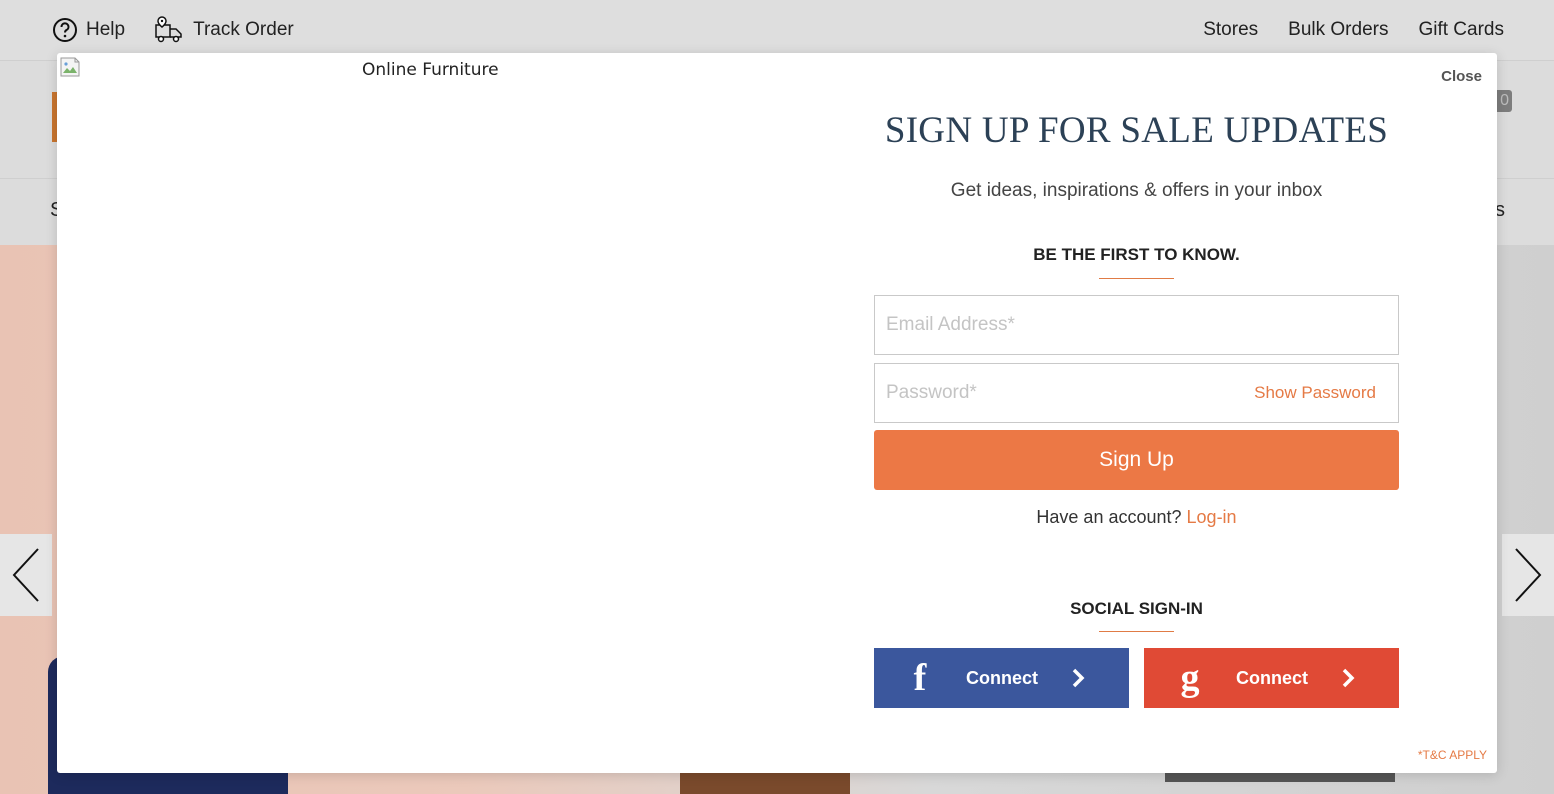 The image size is (1554, 794). What do you see at coordinates (1136, 254) in the screenshot?
I see `first-to-know-heading: BE THE FIRST TO KNOW.` at bounding box center [1136, 254].